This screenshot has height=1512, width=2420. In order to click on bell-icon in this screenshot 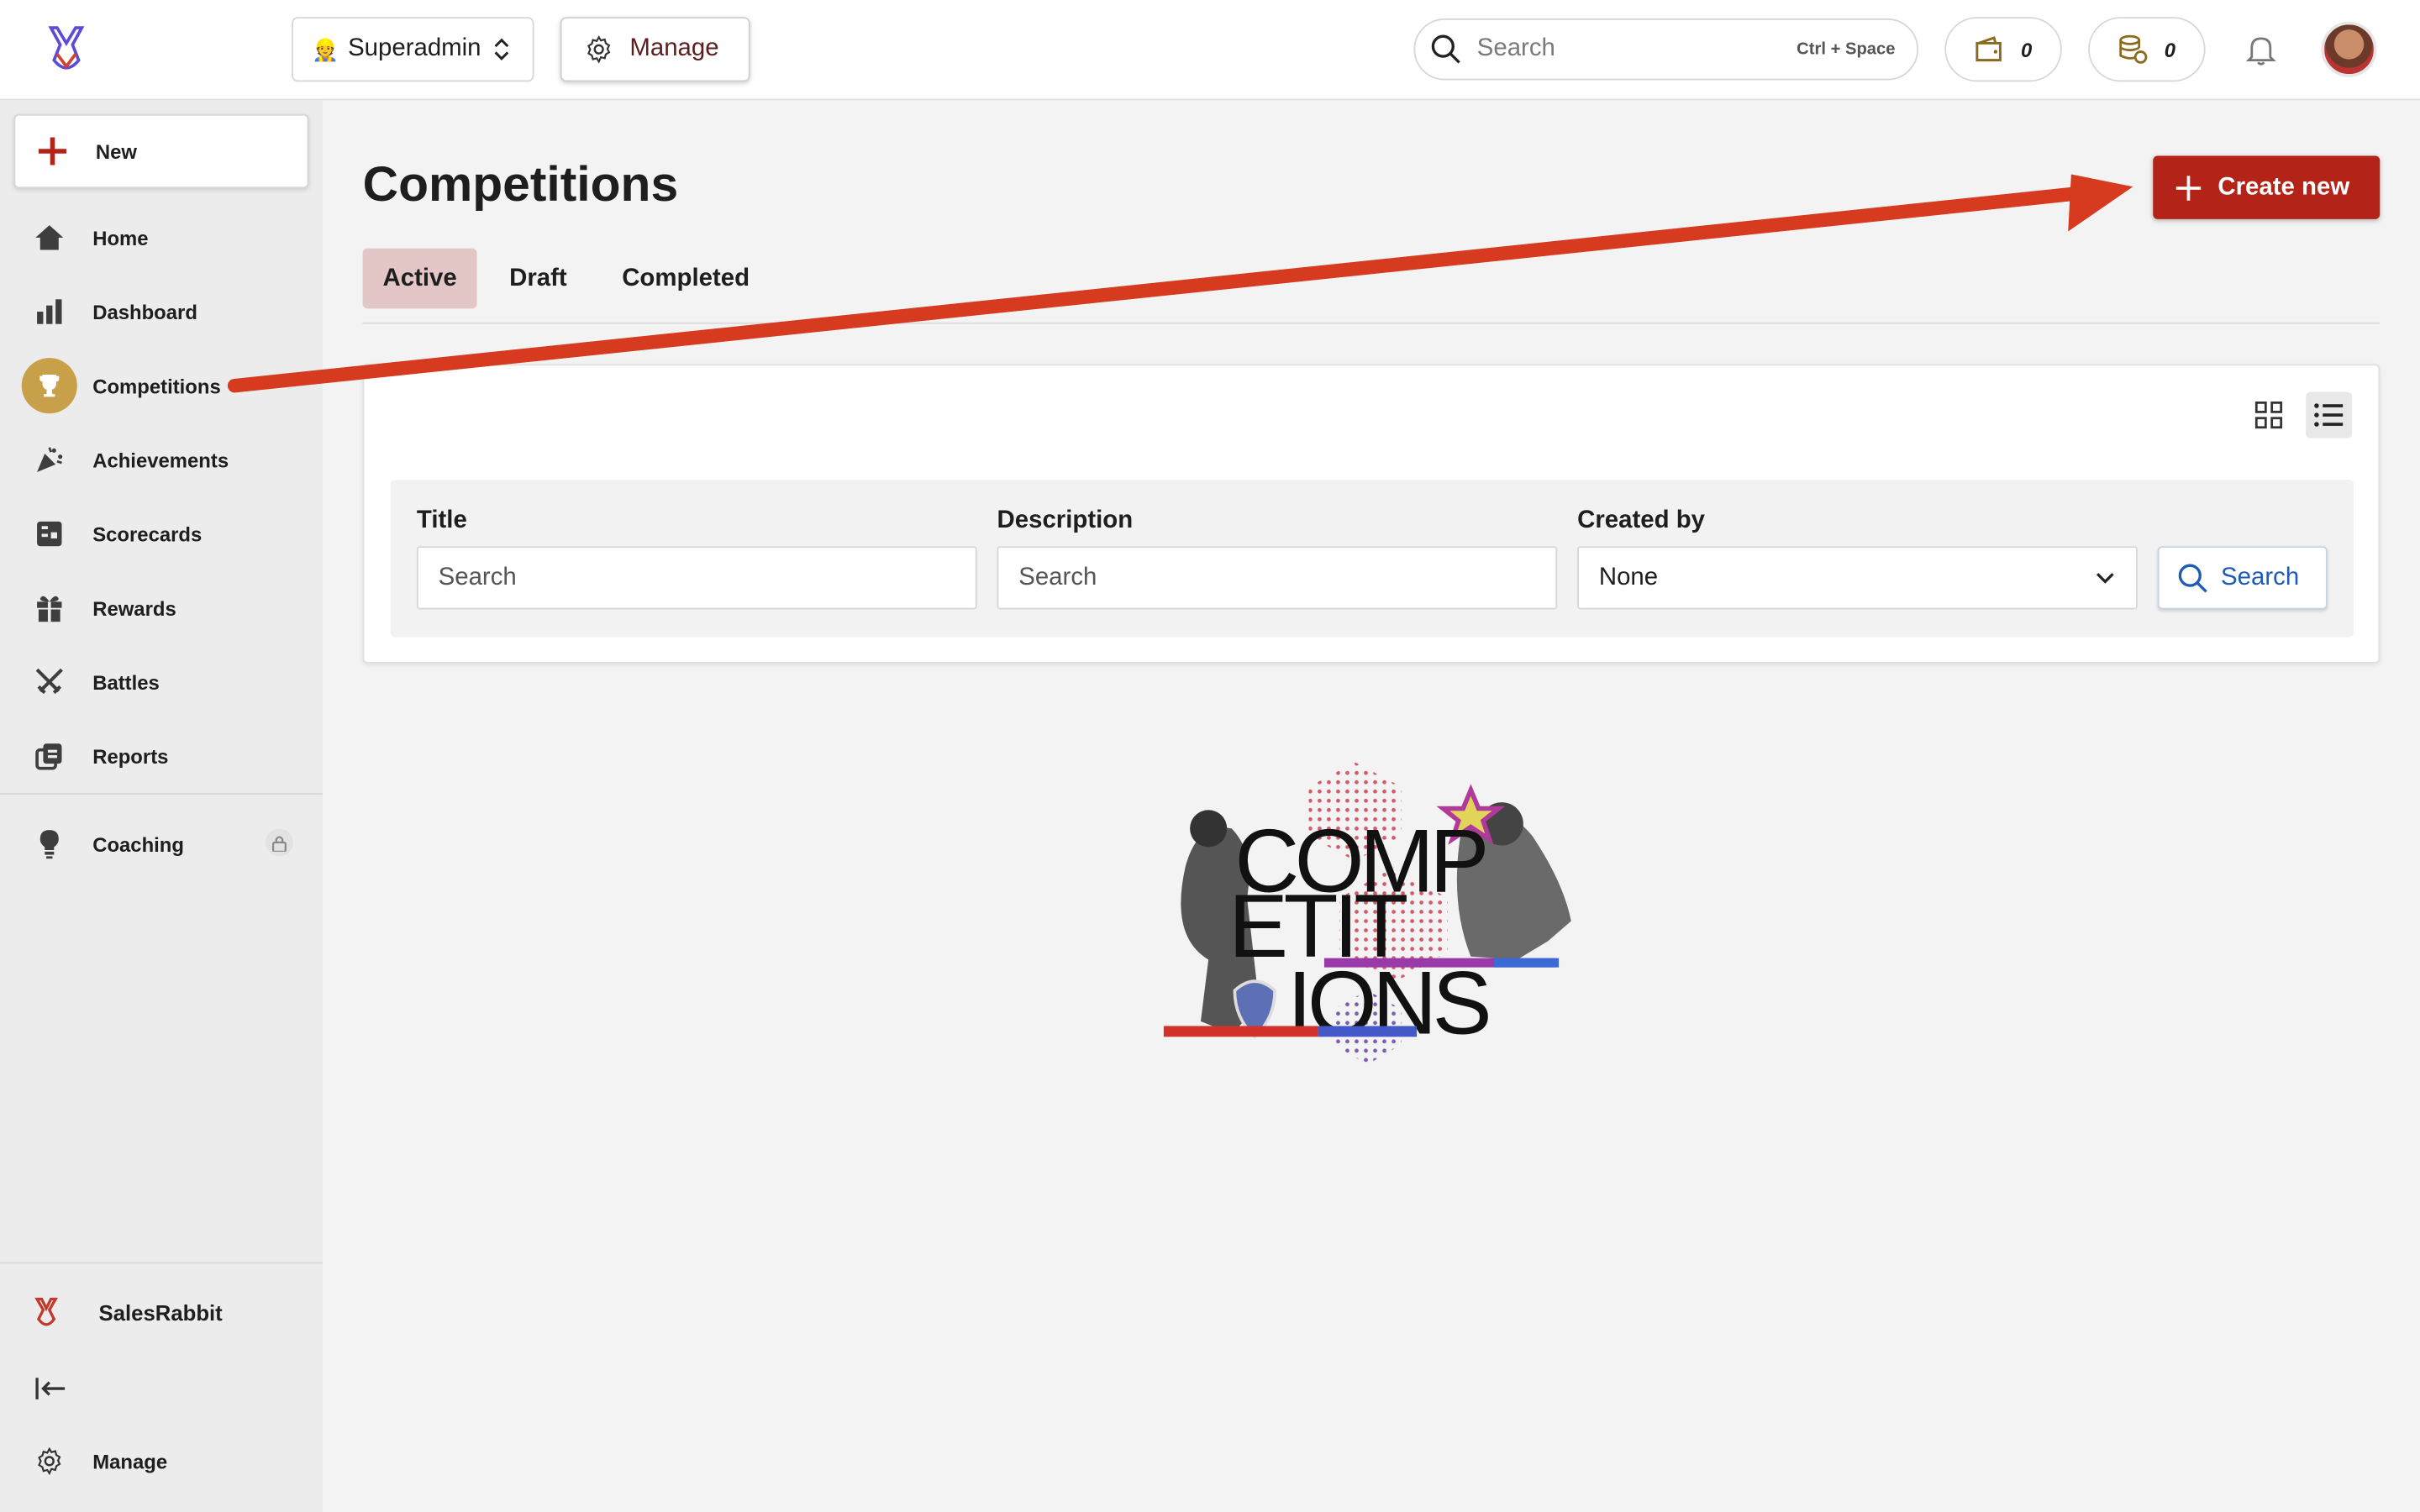, I will do `click(2261, 49)`.